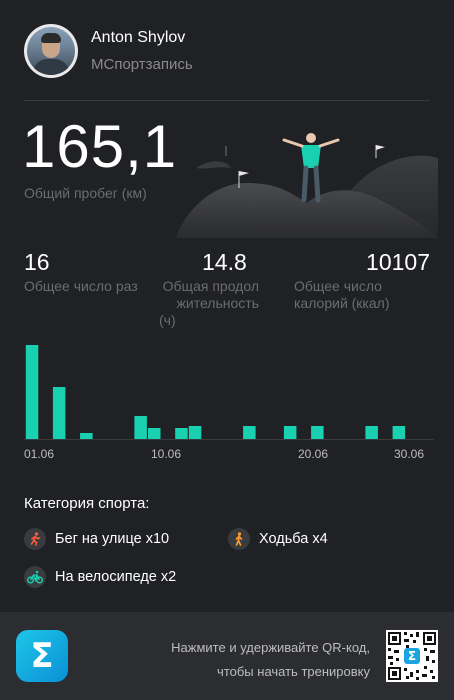 The image size is (454, 700). What do you see at coordinates (51, 51) in the screenshot?
I see `avatar` at bounding box center [51, 51].